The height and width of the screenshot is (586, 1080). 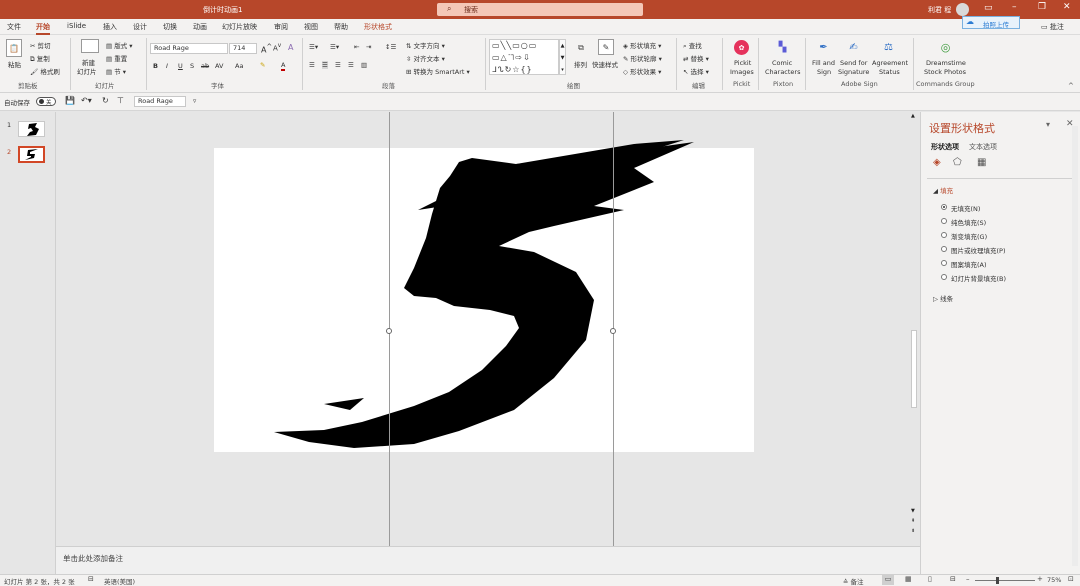 I want to click on reset-button: ▤ 重置, so click(x=116, y=58).